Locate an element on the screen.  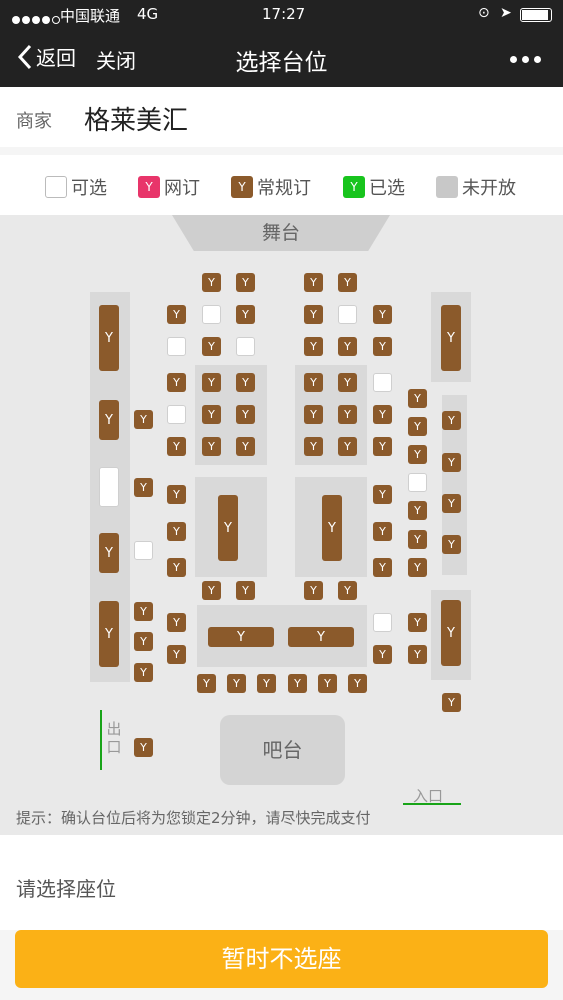
skip-seat-button: 暂时不选座 is located at coordinates (281, 959).